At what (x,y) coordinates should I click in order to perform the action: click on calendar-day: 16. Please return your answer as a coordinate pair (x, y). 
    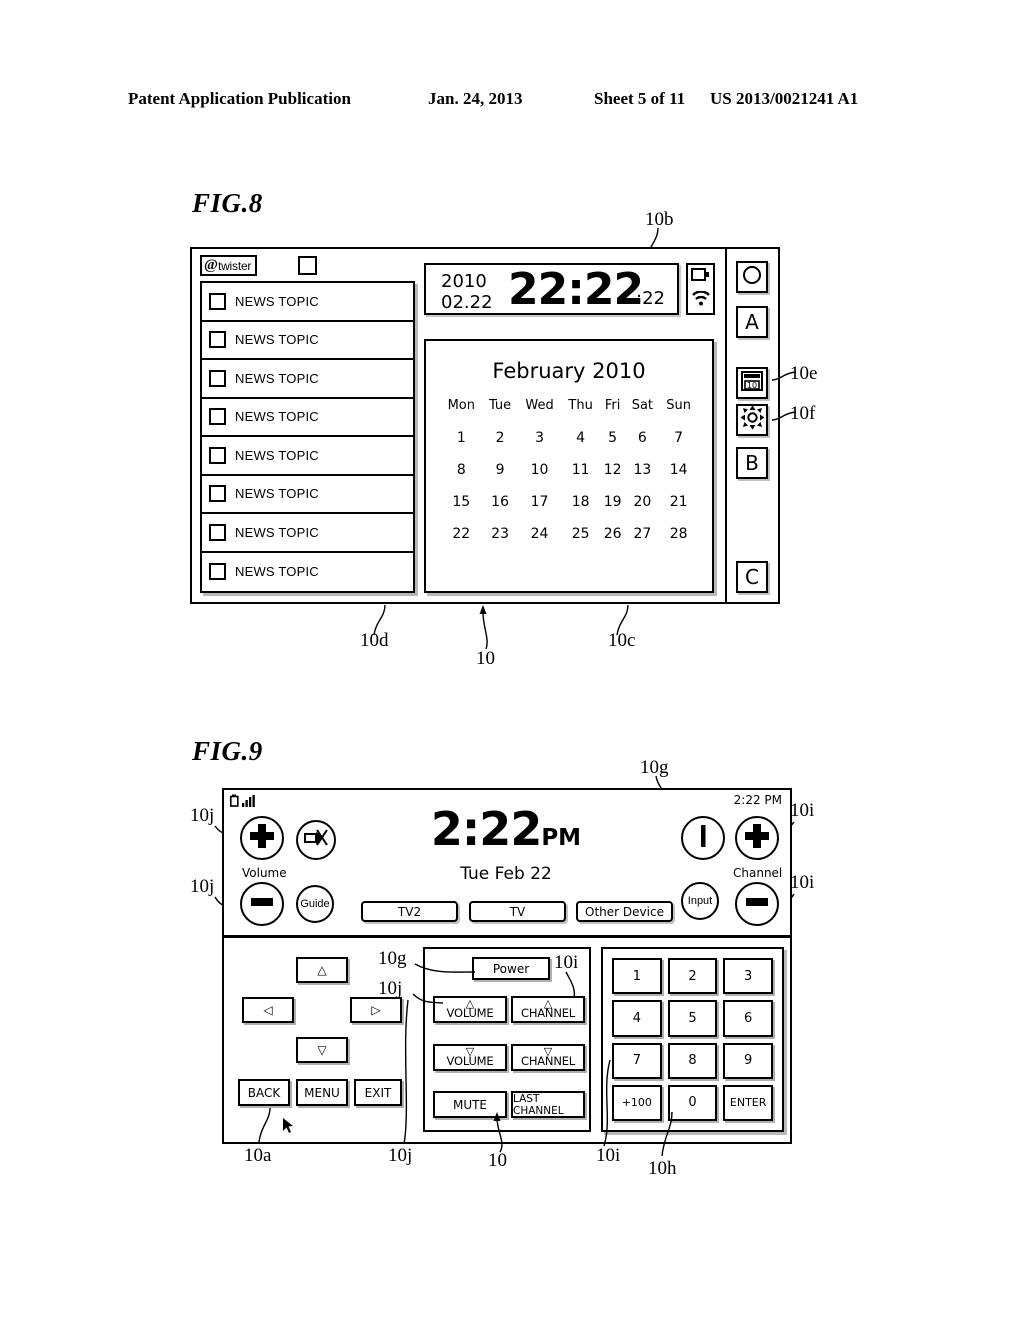
    Looking at the image, I should click on (500, 502).